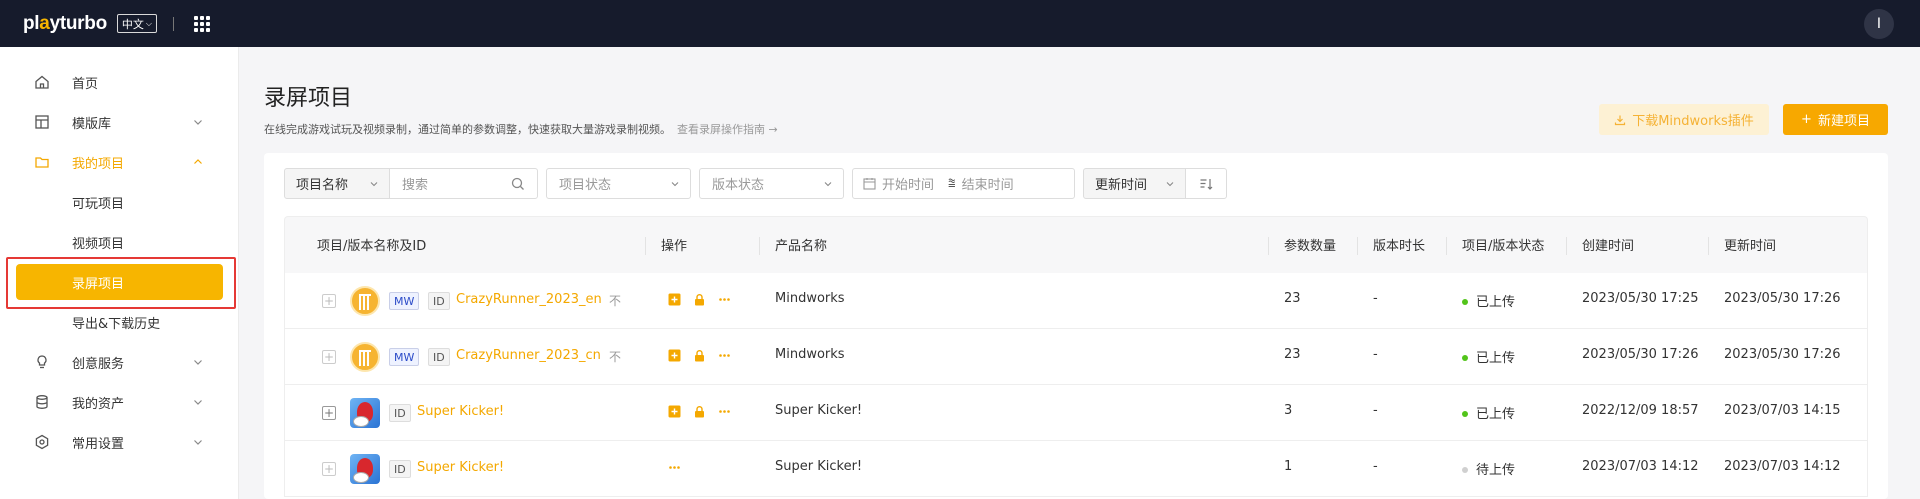  What do you see at coordinates (1503, 246) in the screenshot?
I see `column-header: 项目/版本状态` at bounding box center [1503, 246].